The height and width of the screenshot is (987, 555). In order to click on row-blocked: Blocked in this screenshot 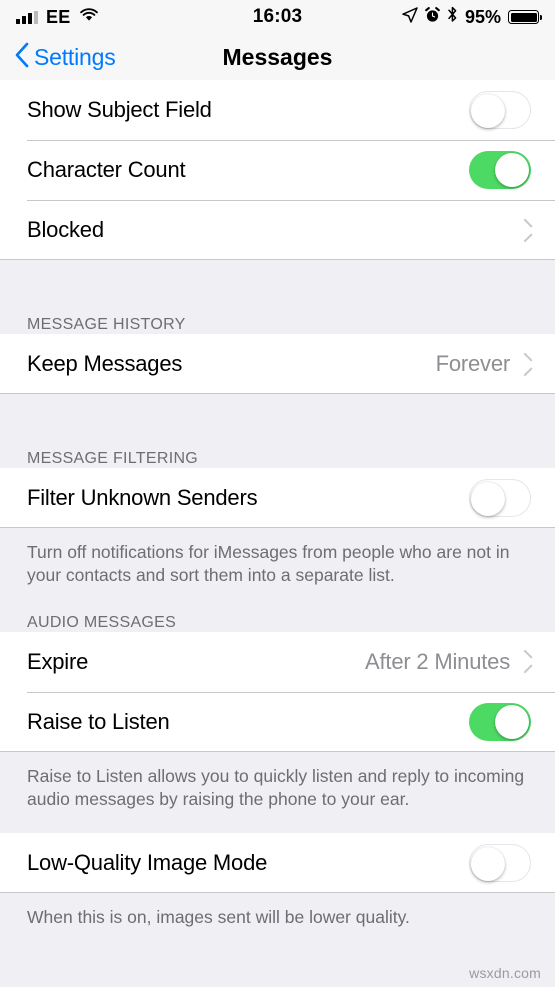, I will do `click(277, 230)`.